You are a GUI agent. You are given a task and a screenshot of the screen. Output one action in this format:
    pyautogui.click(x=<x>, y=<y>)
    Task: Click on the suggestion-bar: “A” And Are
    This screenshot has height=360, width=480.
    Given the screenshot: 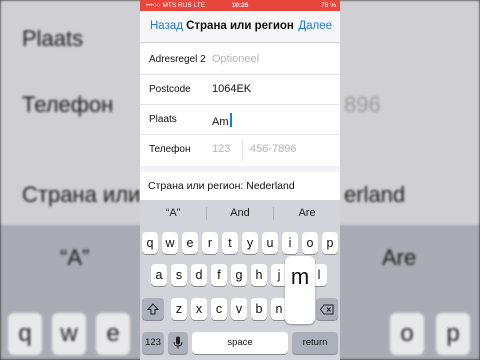 What is the action you would take?
    pyautogui.click(x=240, y=213)
    